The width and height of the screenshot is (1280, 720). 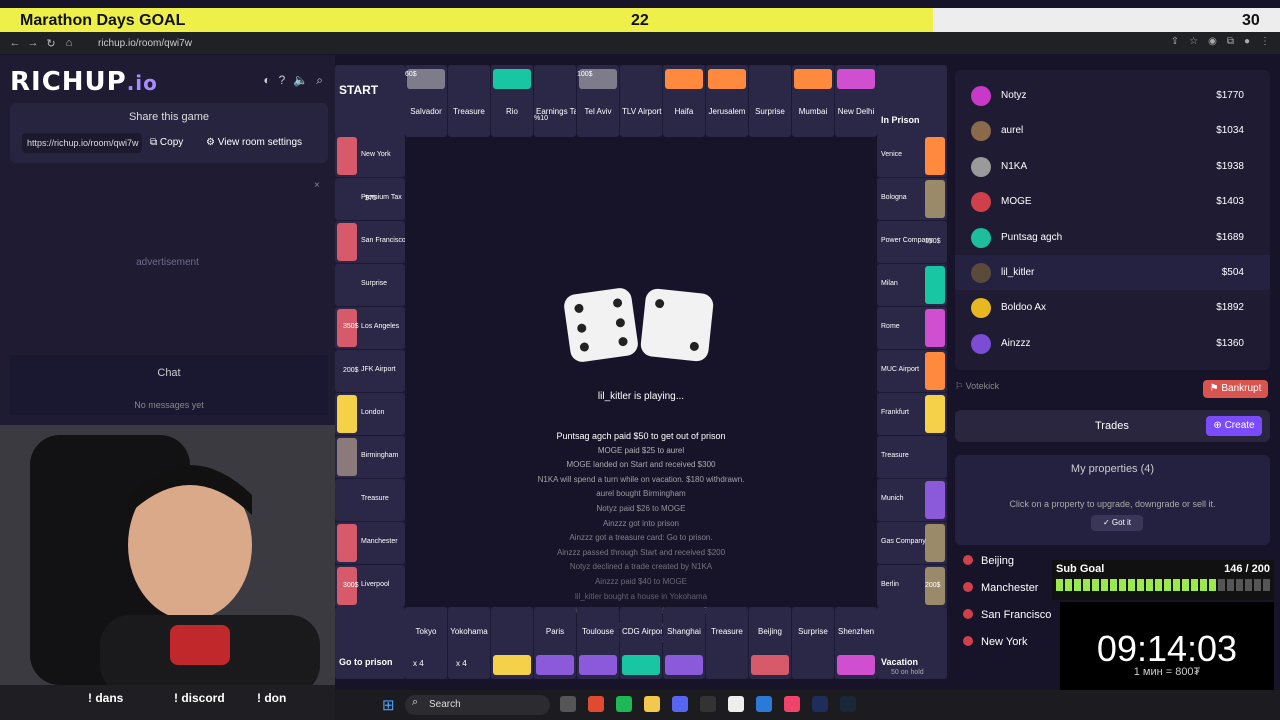 What do you see at coordinates (51, 43) in the screenshot?
I see `reload-icon: ↻` at bounding box center [51, 43].